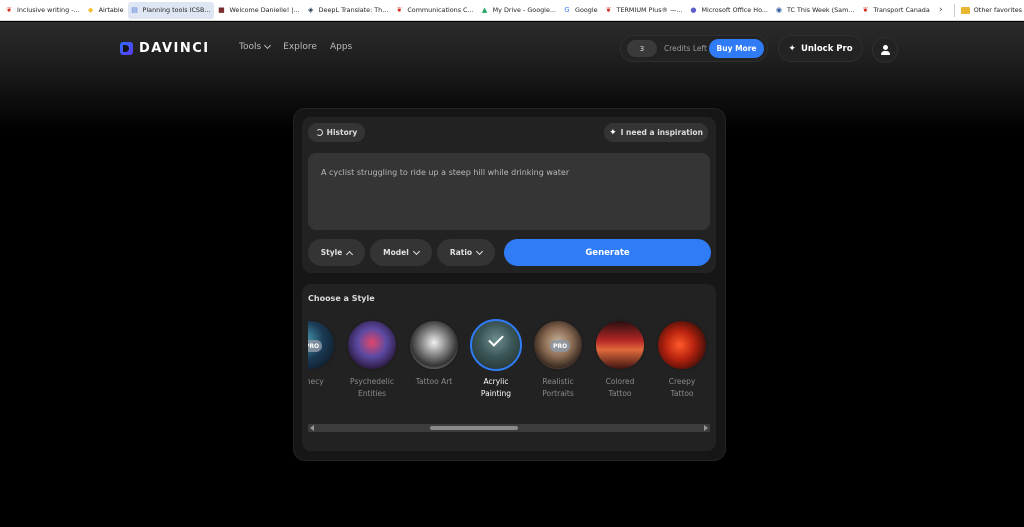 This screenshot has height=527, width=1024. What do you see at coordinates (826, 48) in the screenshot?
I see `unlock-pro-label: Unlock Pro` at bounding box center [826, 48].